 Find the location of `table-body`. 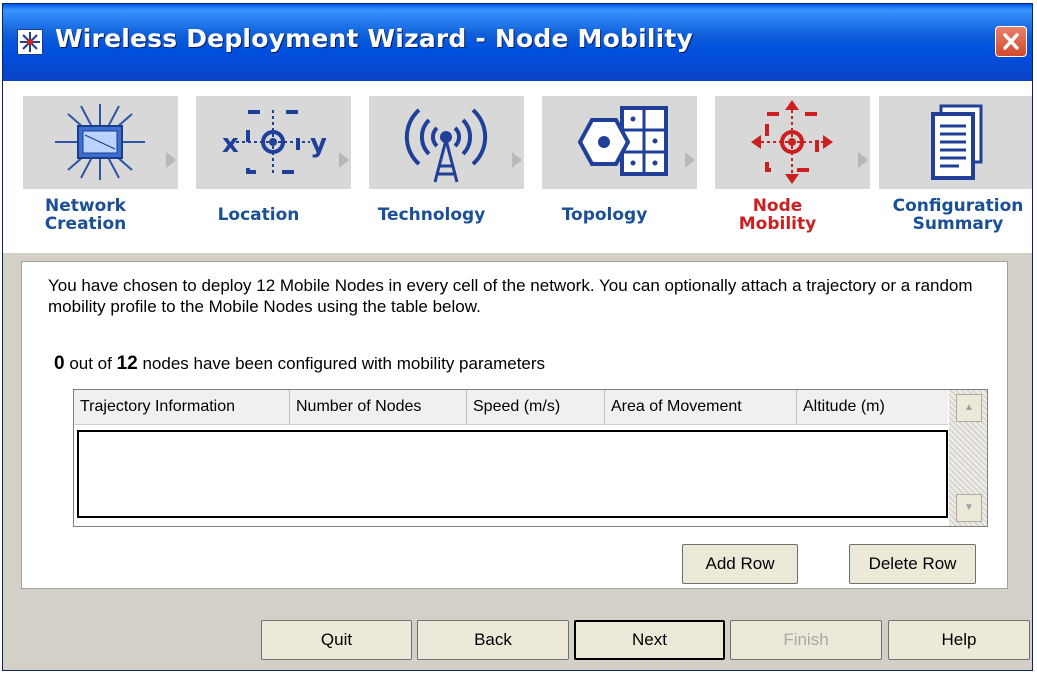

table-body is located at coordinates (512, 474).